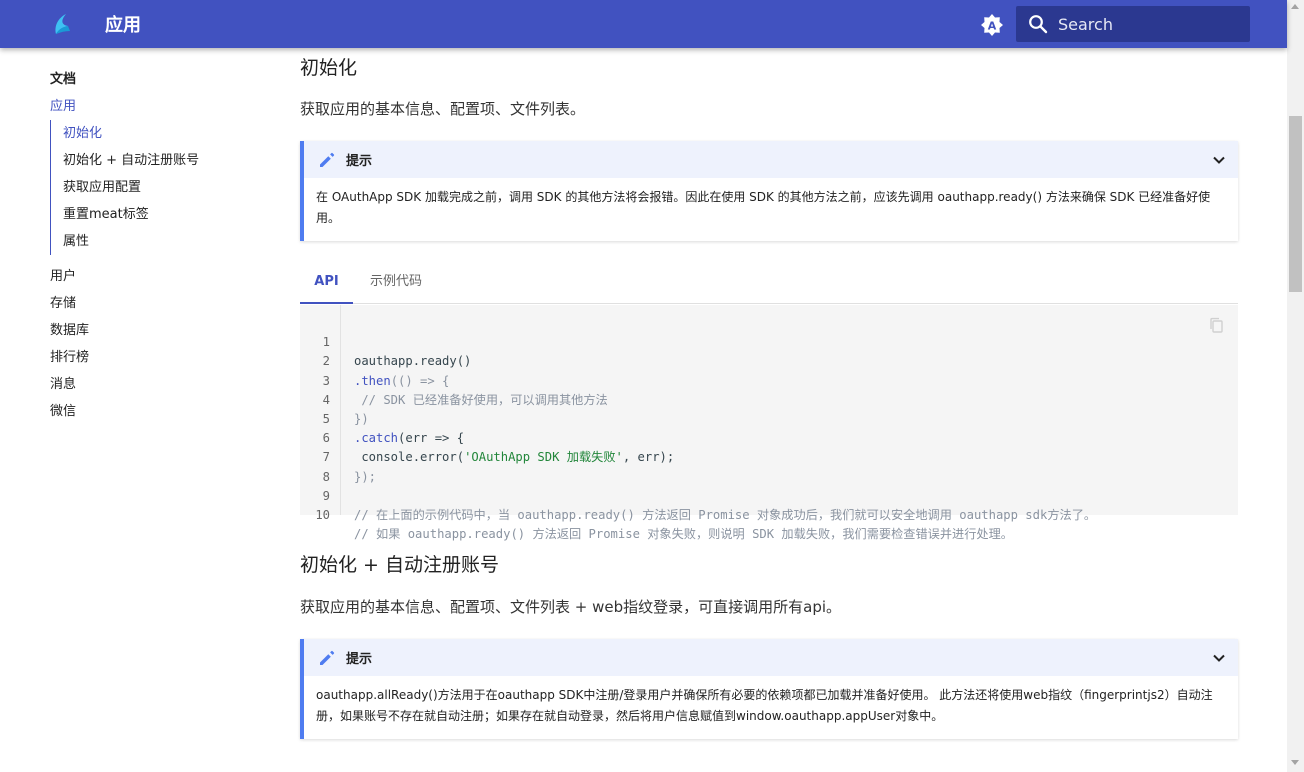 This screenshot has height=772, width=1304. Describe the element at coordinates (1295, 6) in the screenshot. I see `scroll-up-arrow-icon` at that location.